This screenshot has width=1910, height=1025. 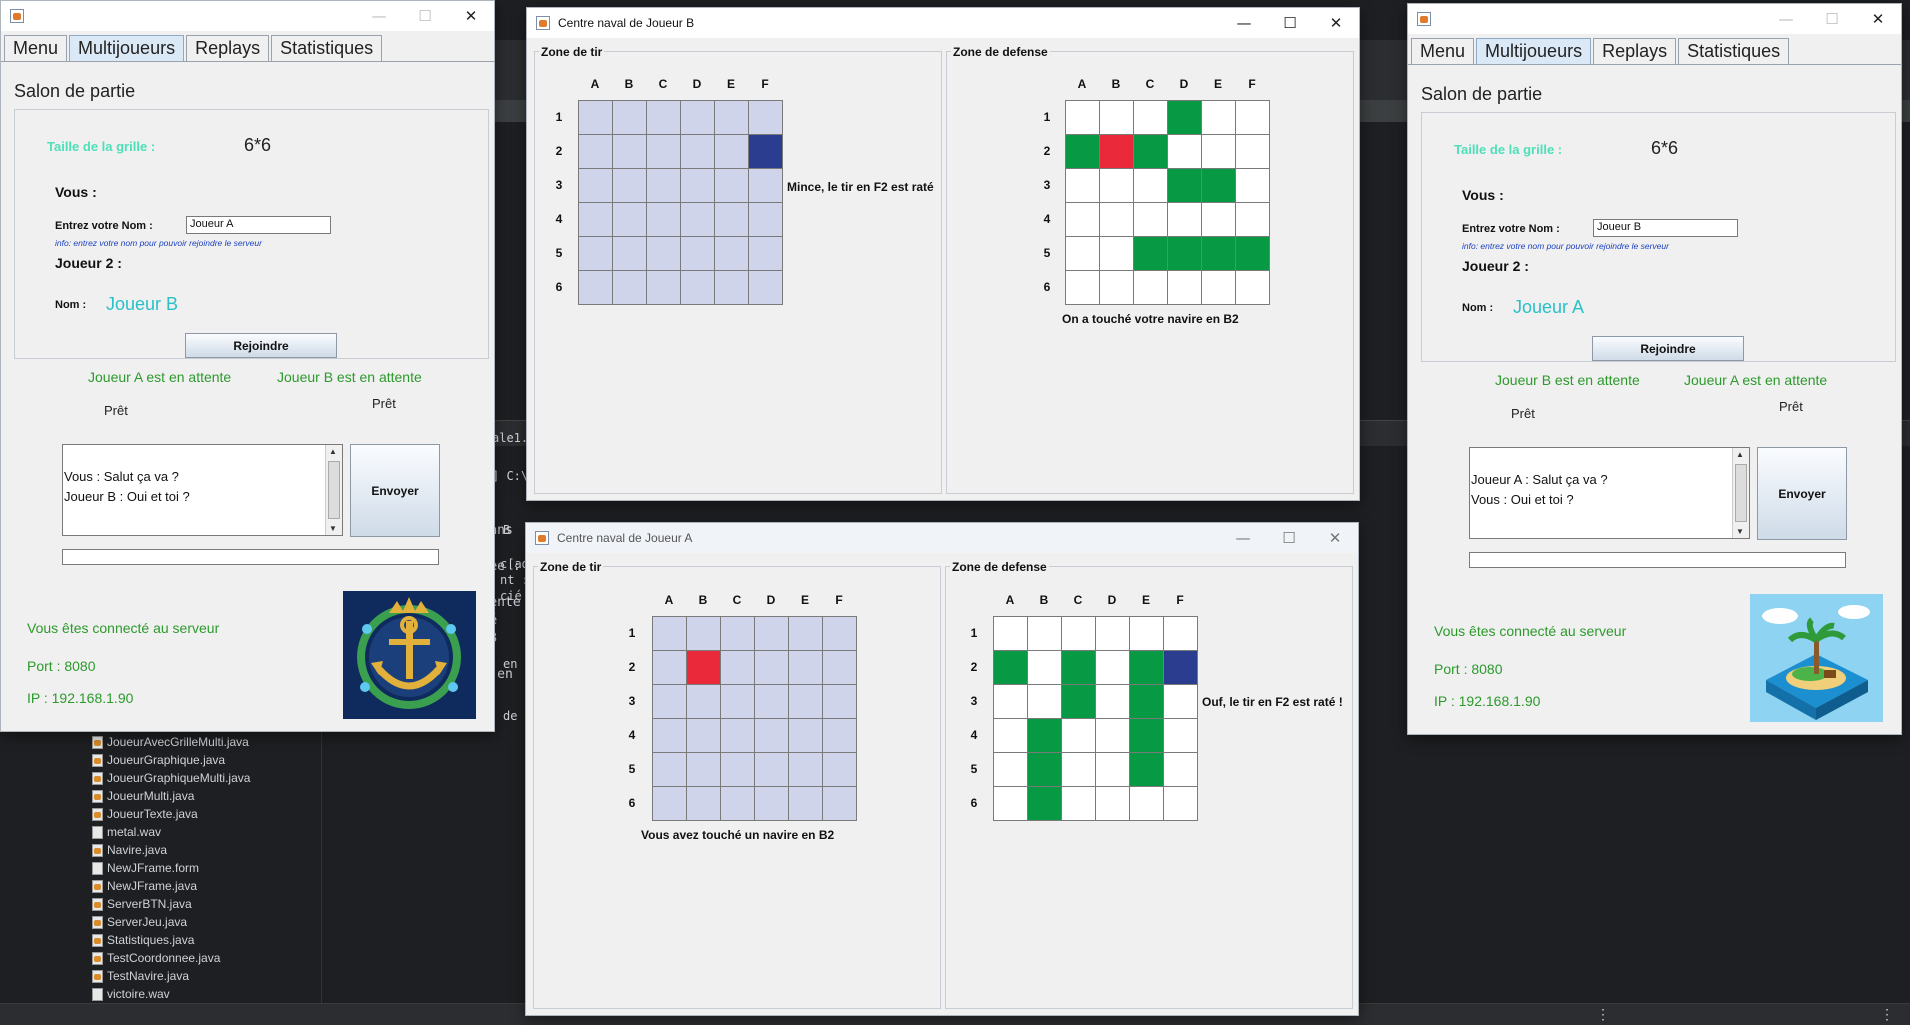 I want to click on project-file-item: victoire.wav, so click(x=171, y=994).